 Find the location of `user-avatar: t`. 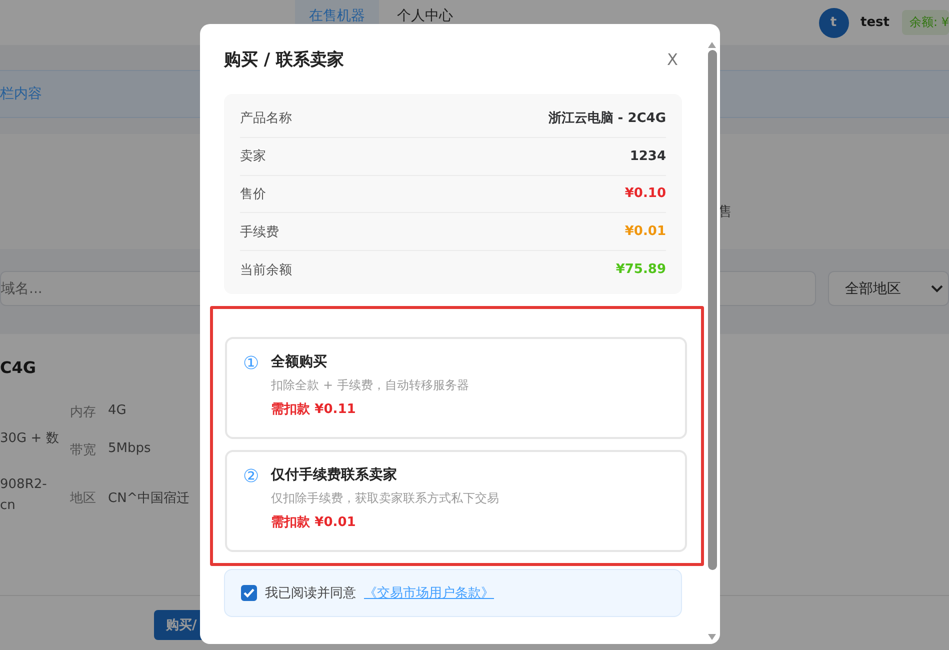

user-avatar: t is located at coordinates (833, 23).